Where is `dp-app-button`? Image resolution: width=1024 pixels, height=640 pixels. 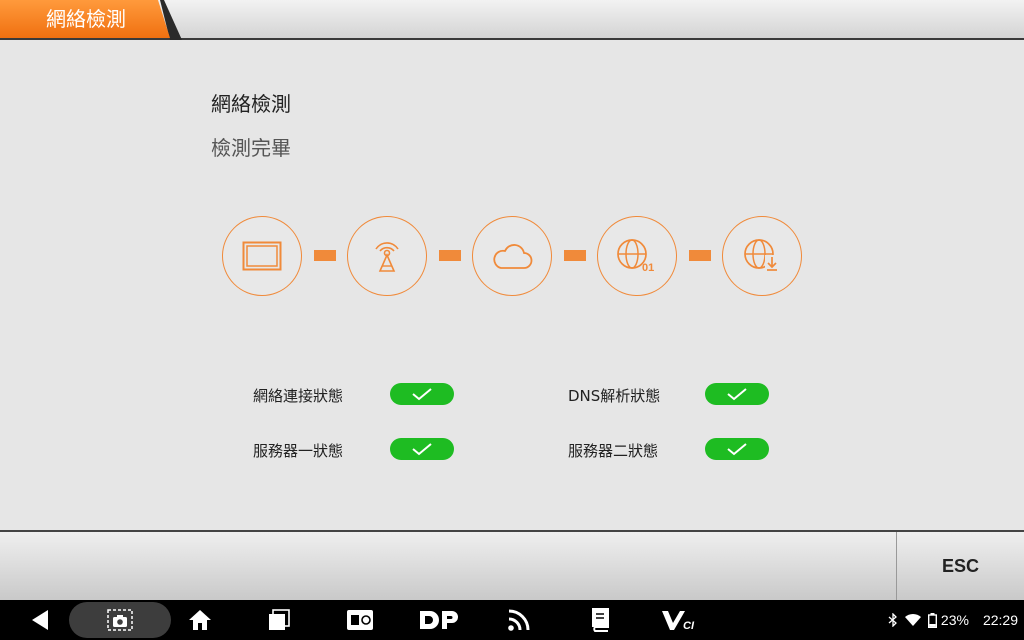 dp-app-button is located at coordinates (439, 620).